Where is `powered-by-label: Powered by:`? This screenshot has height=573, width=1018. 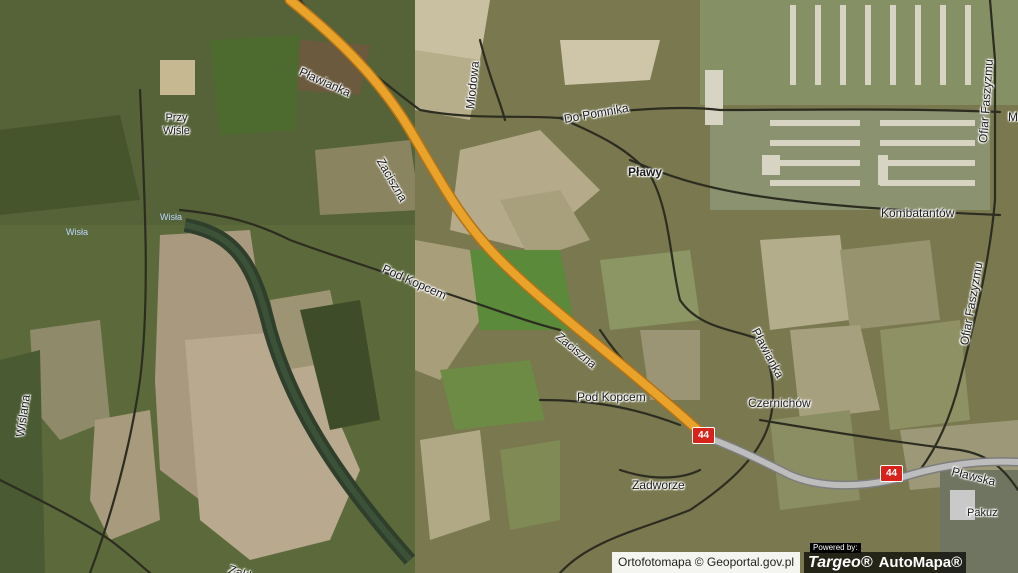
powered-by-label: Powered by: is located at coordinates (835, 548).